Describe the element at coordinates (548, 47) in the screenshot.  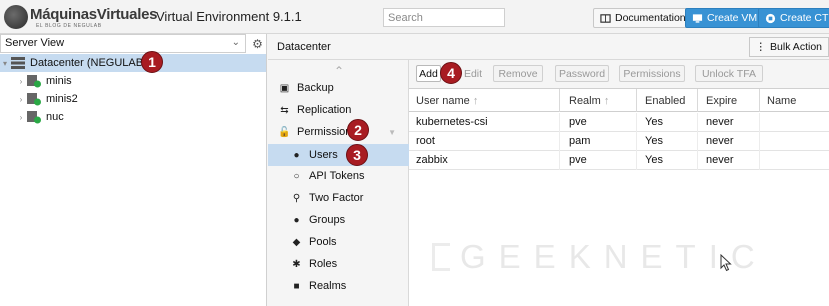
I see `content-header: Datacenter ⋮ Bulk Action` at that location.